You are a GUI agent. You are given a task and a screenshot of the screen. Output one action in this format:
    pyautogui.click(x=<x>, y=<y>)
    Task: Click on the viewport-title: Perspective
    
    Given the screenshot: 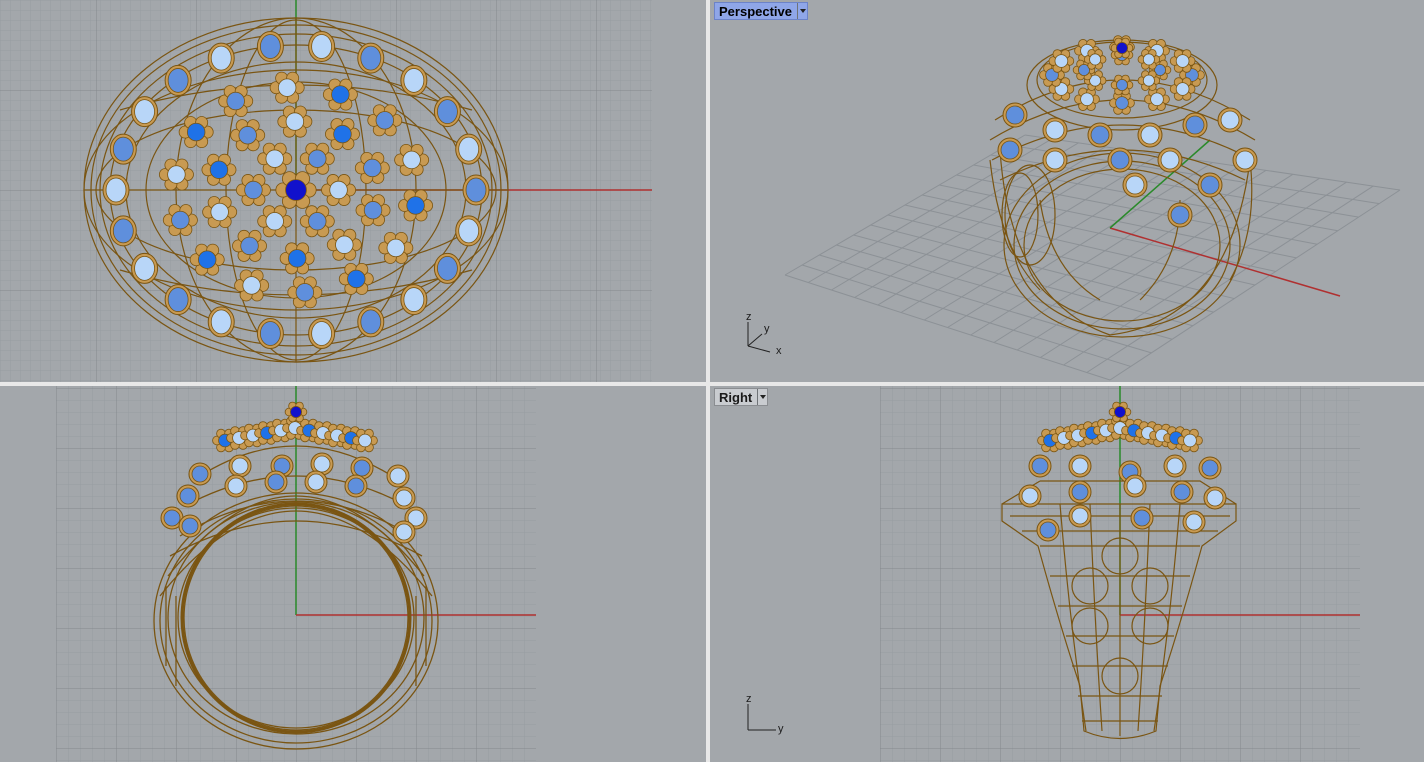 What is the action you would take?
    pyautogui.click(x=755, y=11)
    